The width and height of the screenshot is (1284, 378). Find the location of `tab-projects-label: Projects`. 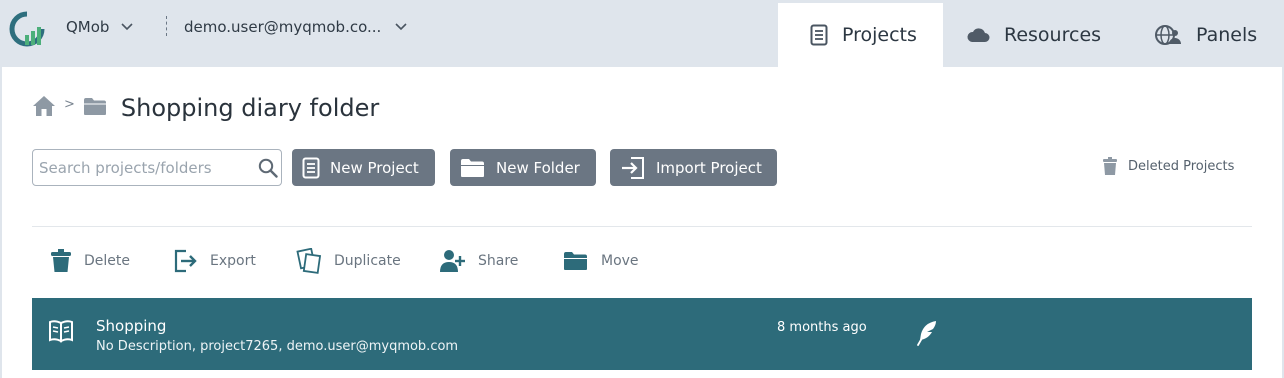

tab-projects-label: Projects is located at coordinates (879, 35).